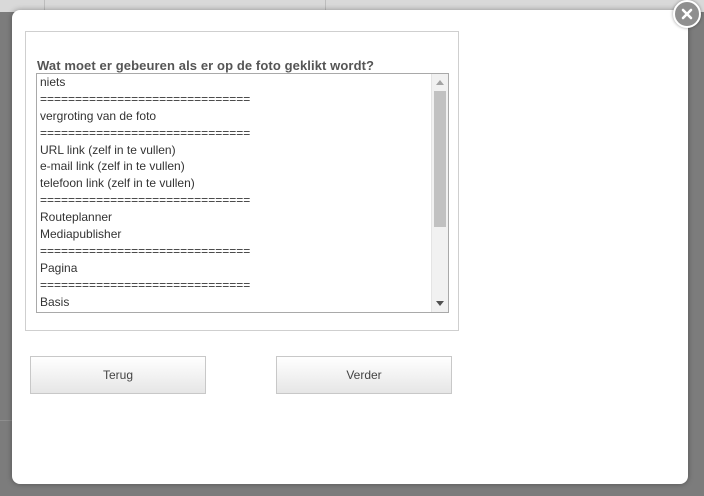 The width and height of the screenshot is (704, 496). Describe the element at coordinates (118, 375) in the screenshot. I see `back-button: Terug` at that location.